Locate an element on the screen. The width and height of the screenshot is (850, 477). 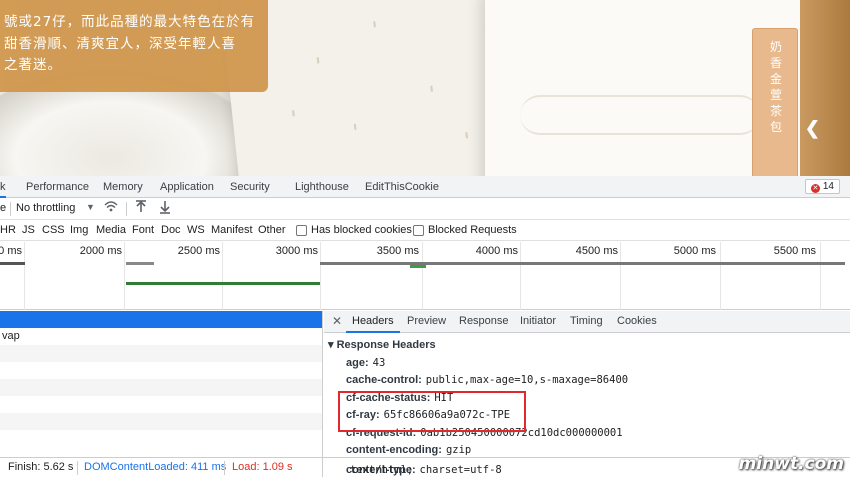
tick-label: 0 ms is located at coordinates (11, 251).